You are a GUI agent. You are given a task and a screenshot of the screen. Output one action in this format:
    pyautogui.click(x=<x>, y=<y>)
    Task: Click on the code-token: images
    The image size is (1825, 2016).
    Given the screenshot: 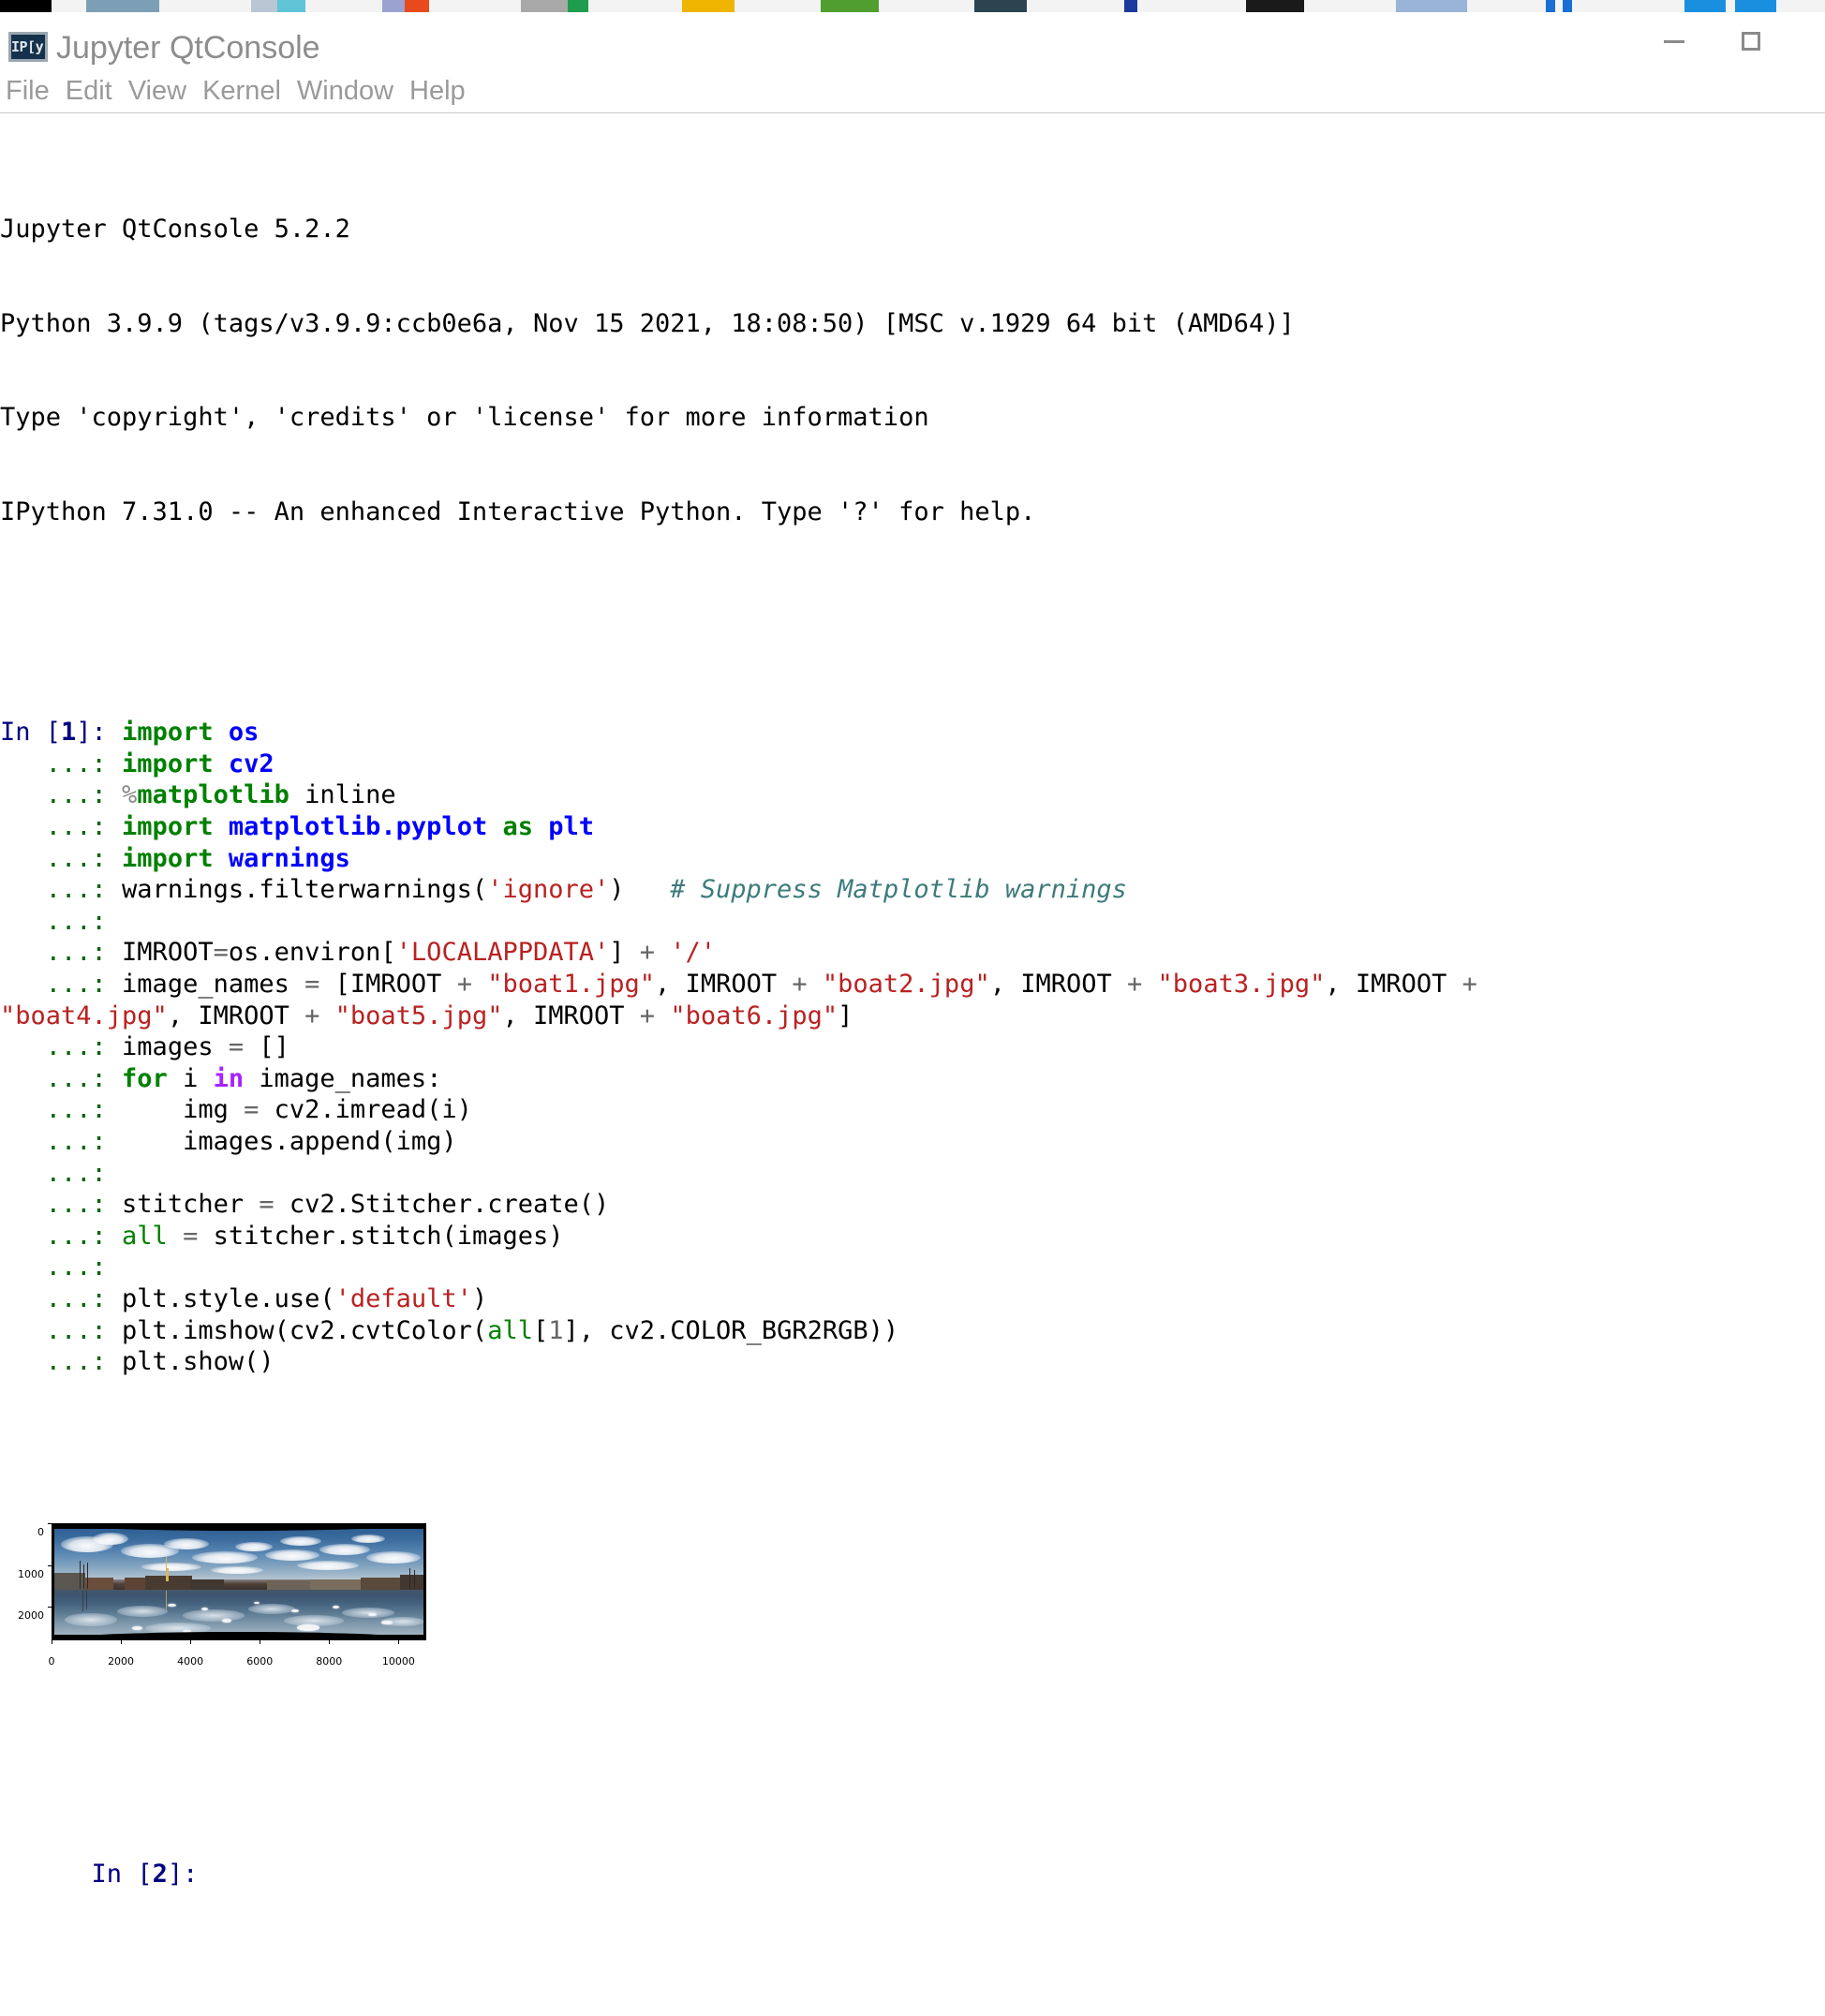 What is the action you would take?
    pyautogui.click(x=175, y=1047)
    